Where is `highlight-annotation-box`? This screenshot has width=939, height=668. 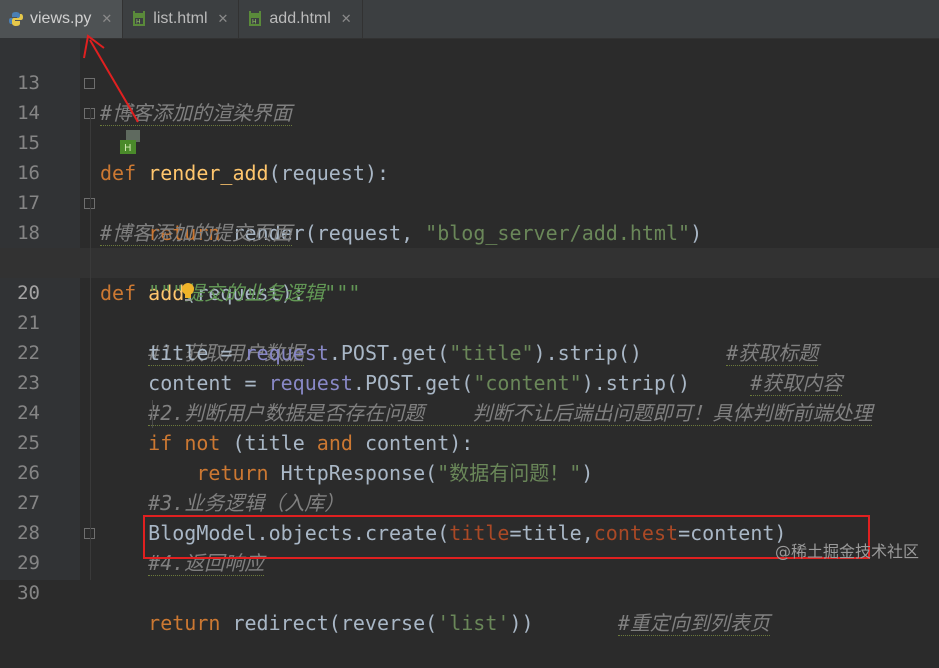 highlight-annotation-box is located at coordinates (506, 537).